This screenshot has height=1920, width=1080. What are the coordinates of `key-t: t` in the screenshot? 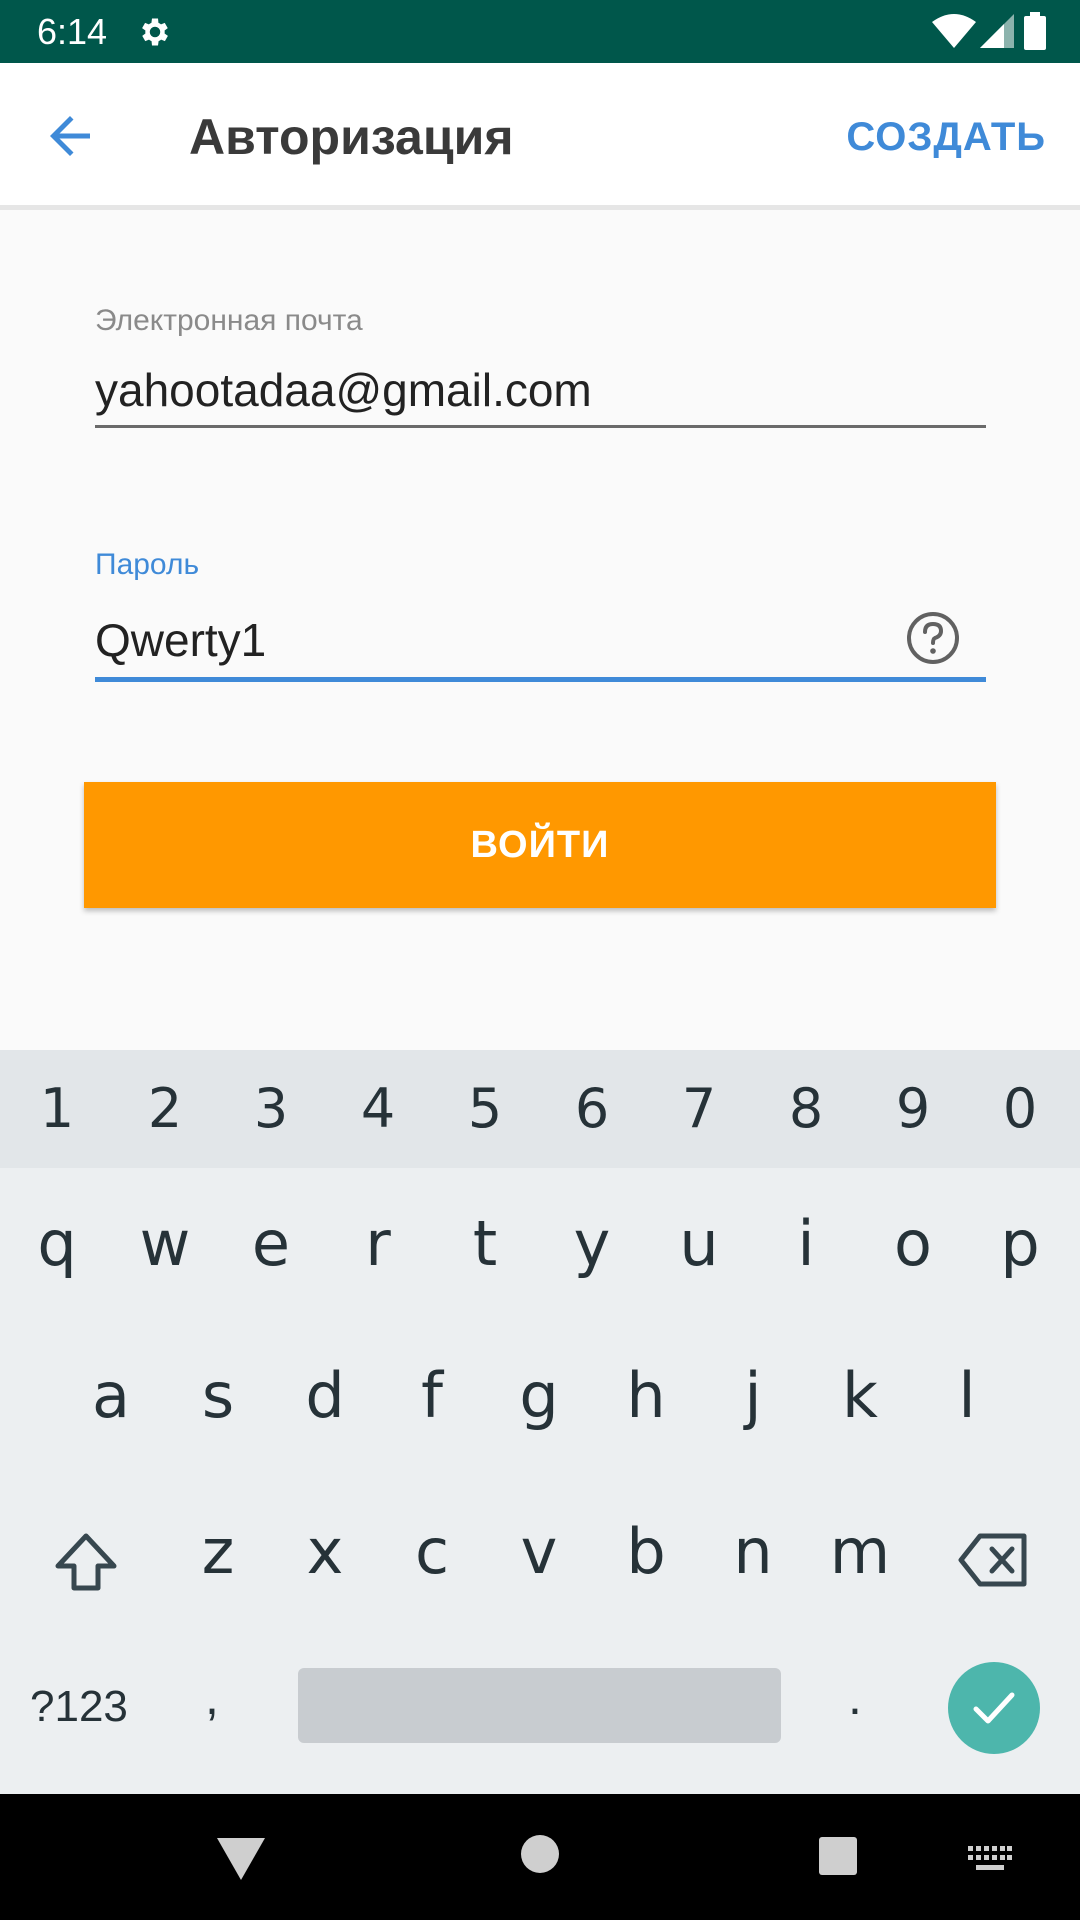 It's located at (485, 1244).